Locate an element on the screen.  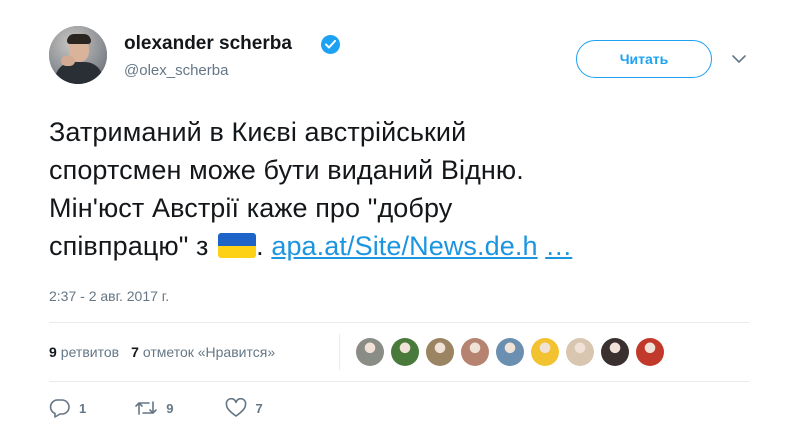
avatar-hair is located at coordinates (79, 39).